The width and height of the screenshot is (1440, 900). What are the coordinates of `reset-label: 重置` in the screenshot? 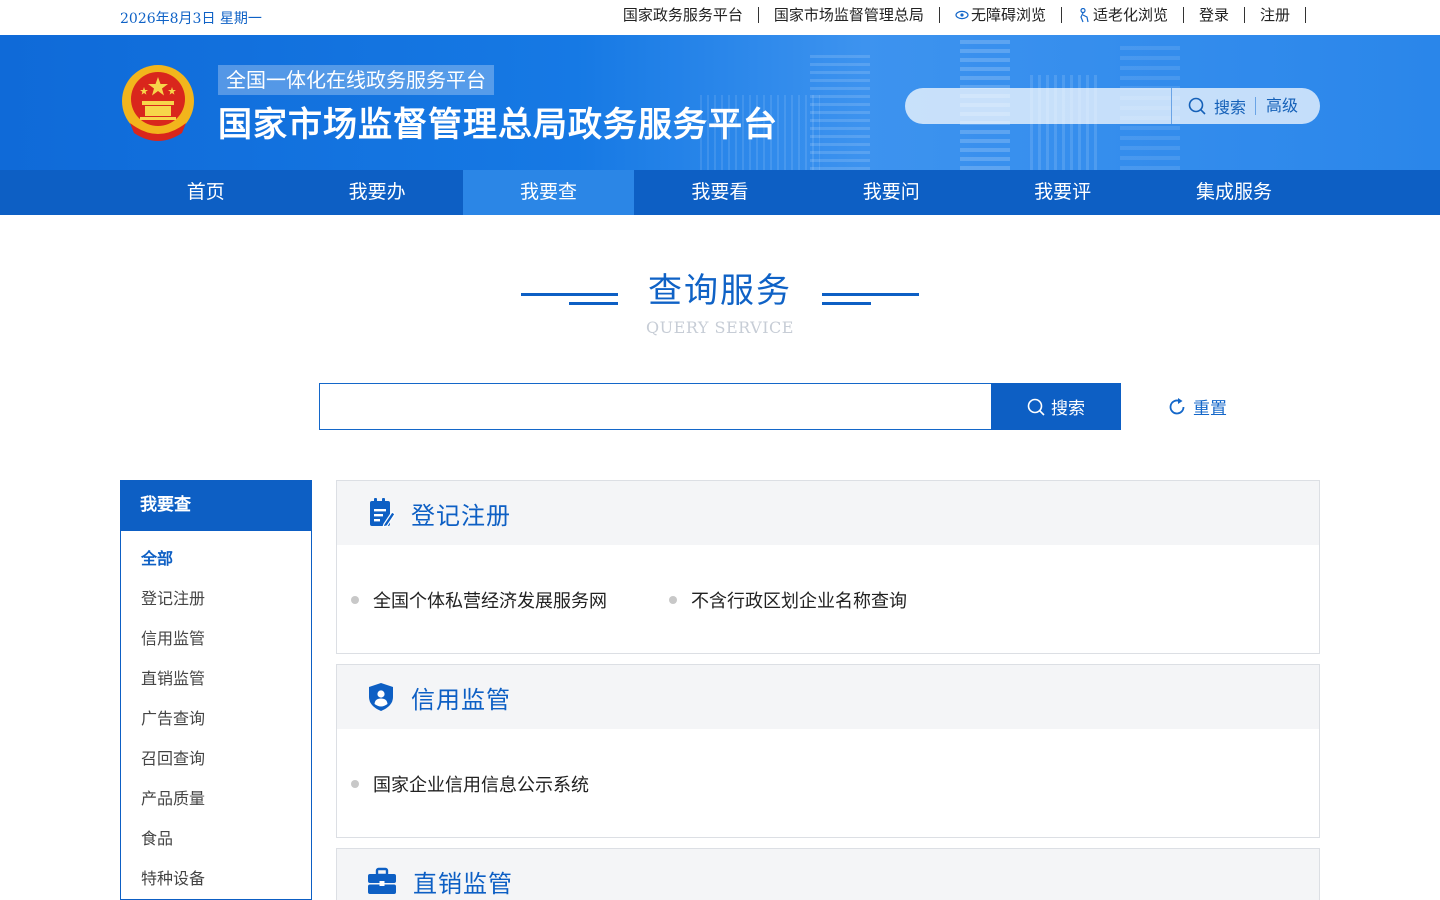 It's located at (1210, 409).